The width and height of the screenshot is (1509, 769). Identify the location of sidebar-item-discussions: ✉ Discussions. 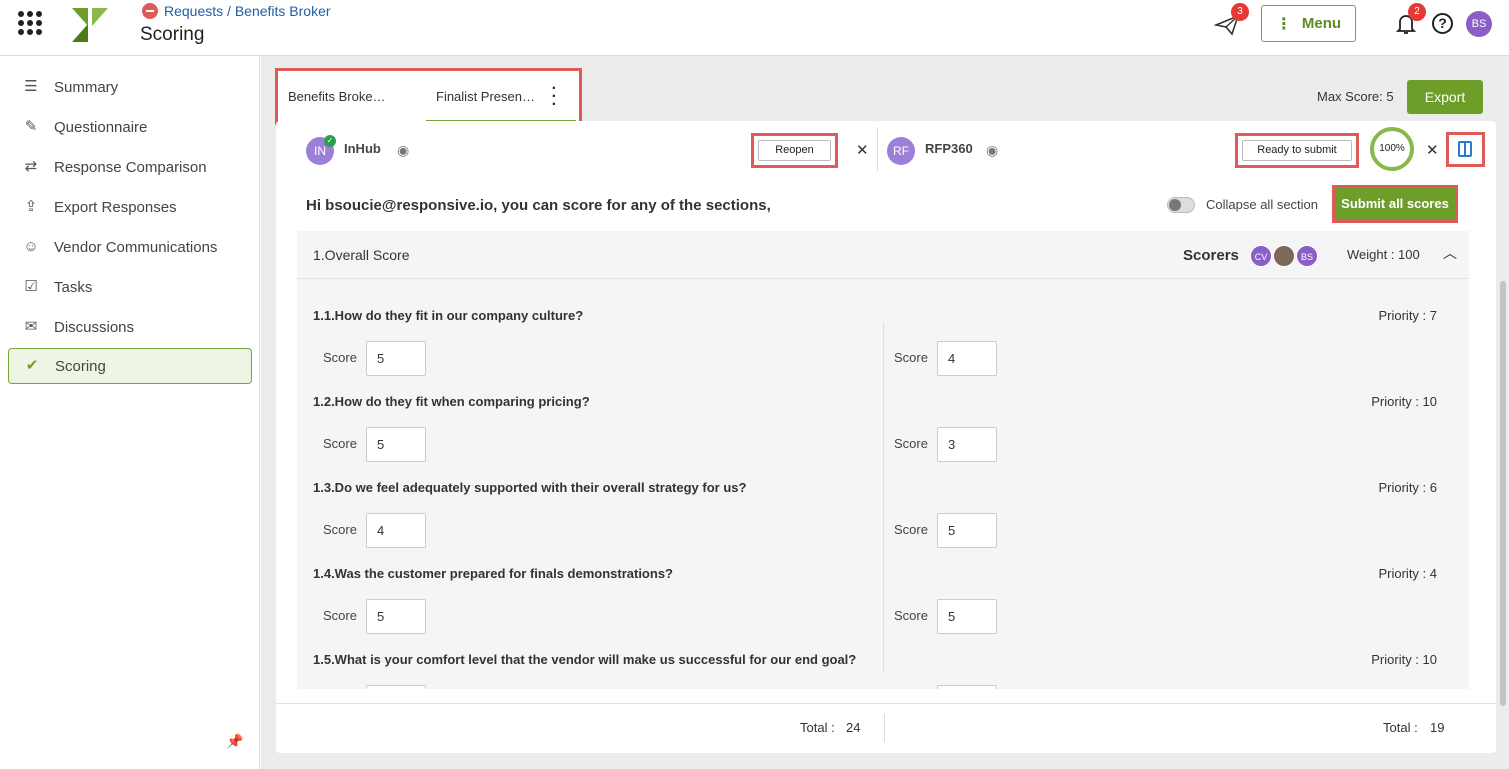
(130, 327).